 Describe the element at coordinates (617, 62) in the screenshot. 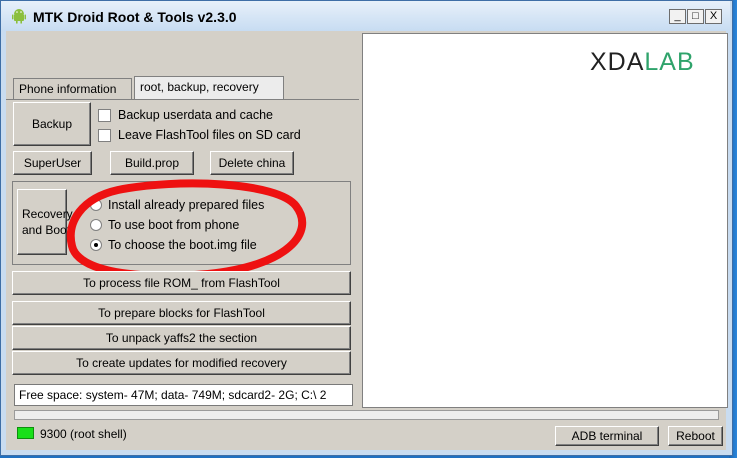

I see `logo-xda: XDA` at that location.